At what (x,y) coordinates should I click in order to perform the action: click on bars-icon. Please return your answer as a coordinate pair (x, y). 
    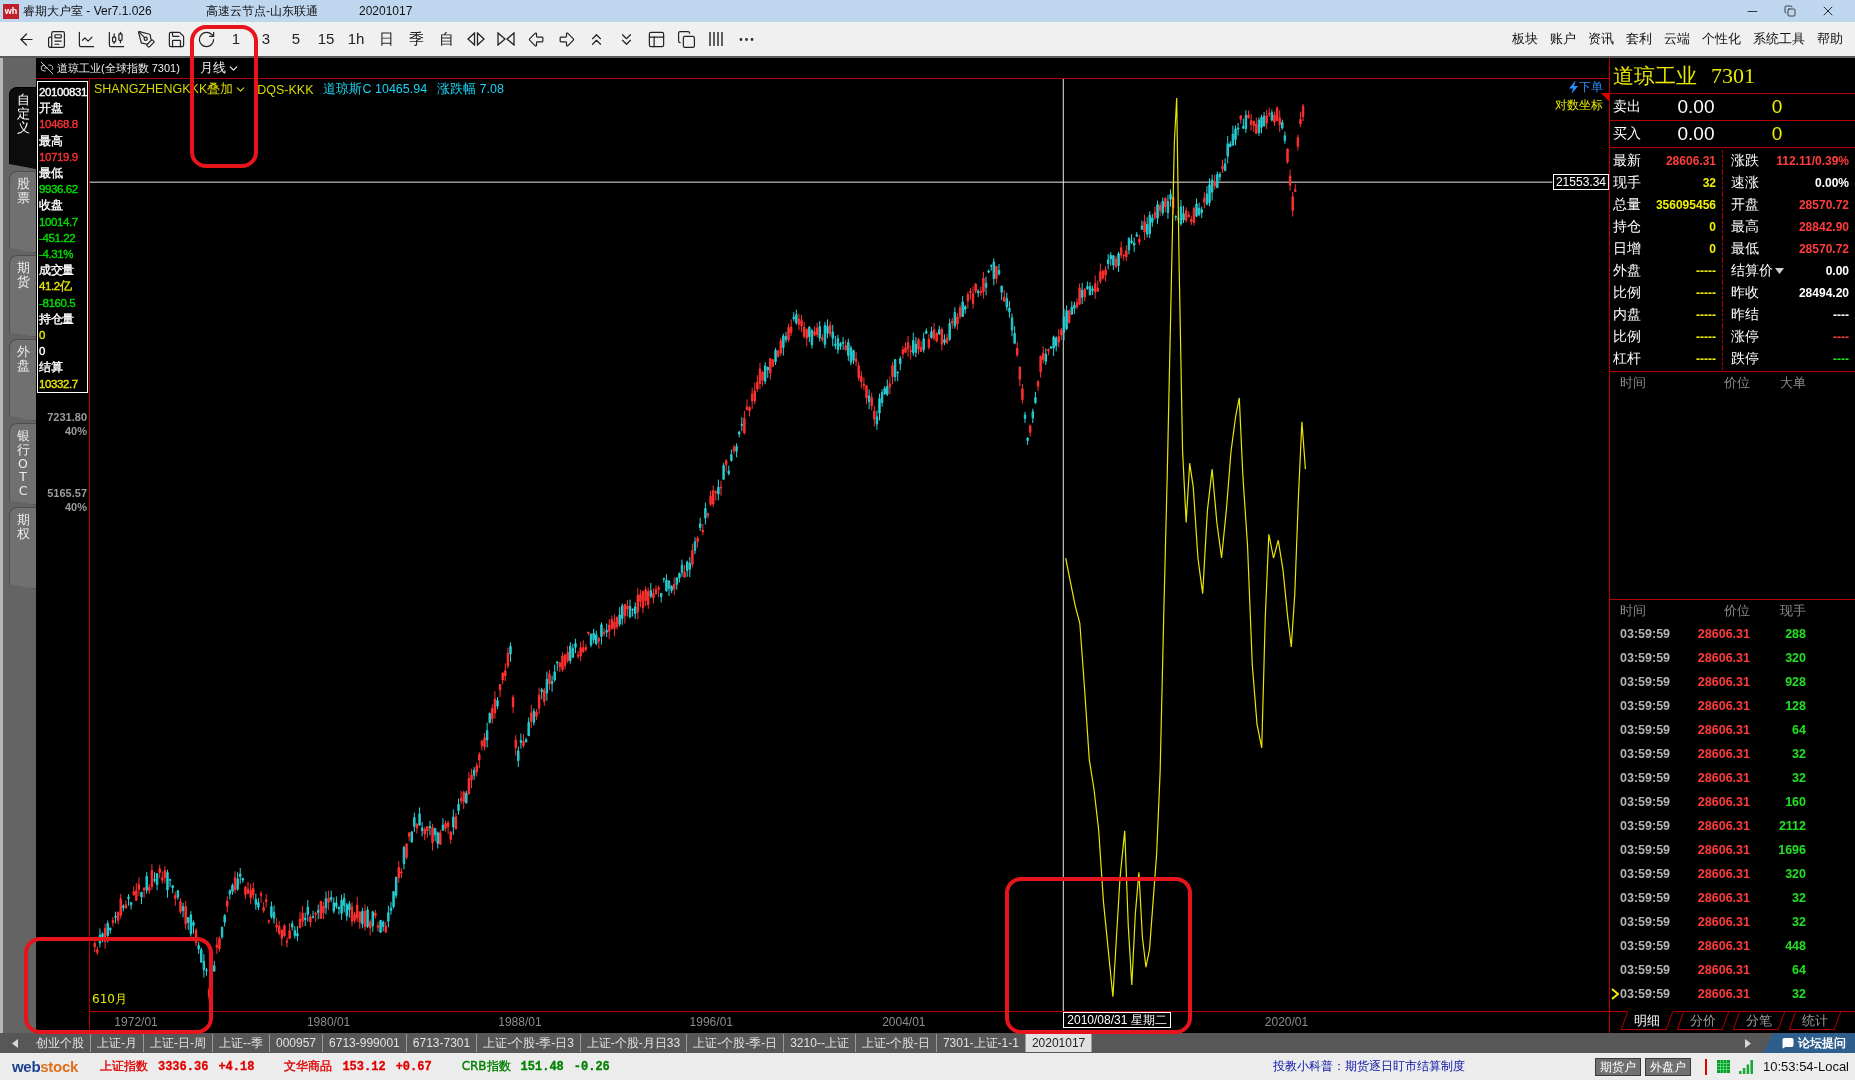
    Looking at the image, I should click on (716, 39).